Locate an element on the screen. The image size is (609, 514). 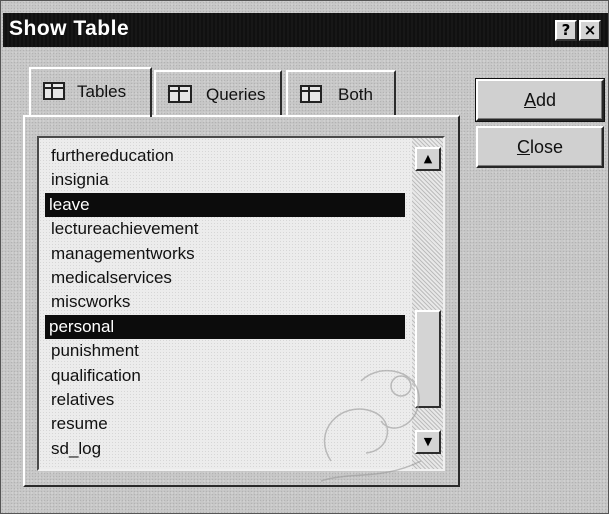
tab-queries-label: Queries is located at coordinates (236, 94).